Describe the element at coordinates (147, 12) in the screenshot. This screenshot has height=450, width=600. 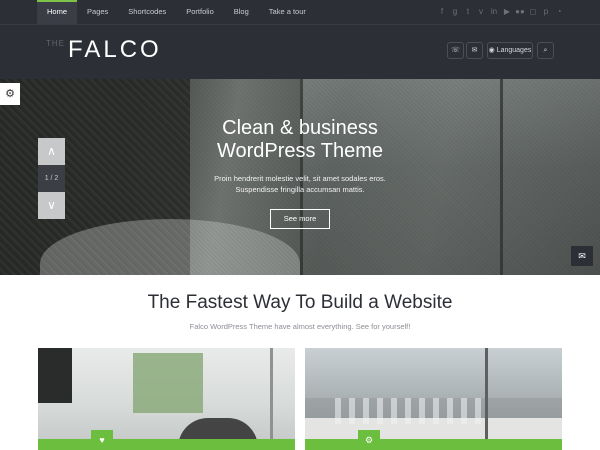
I see `nav-item-shortcodes: Shortcodes` at that location.